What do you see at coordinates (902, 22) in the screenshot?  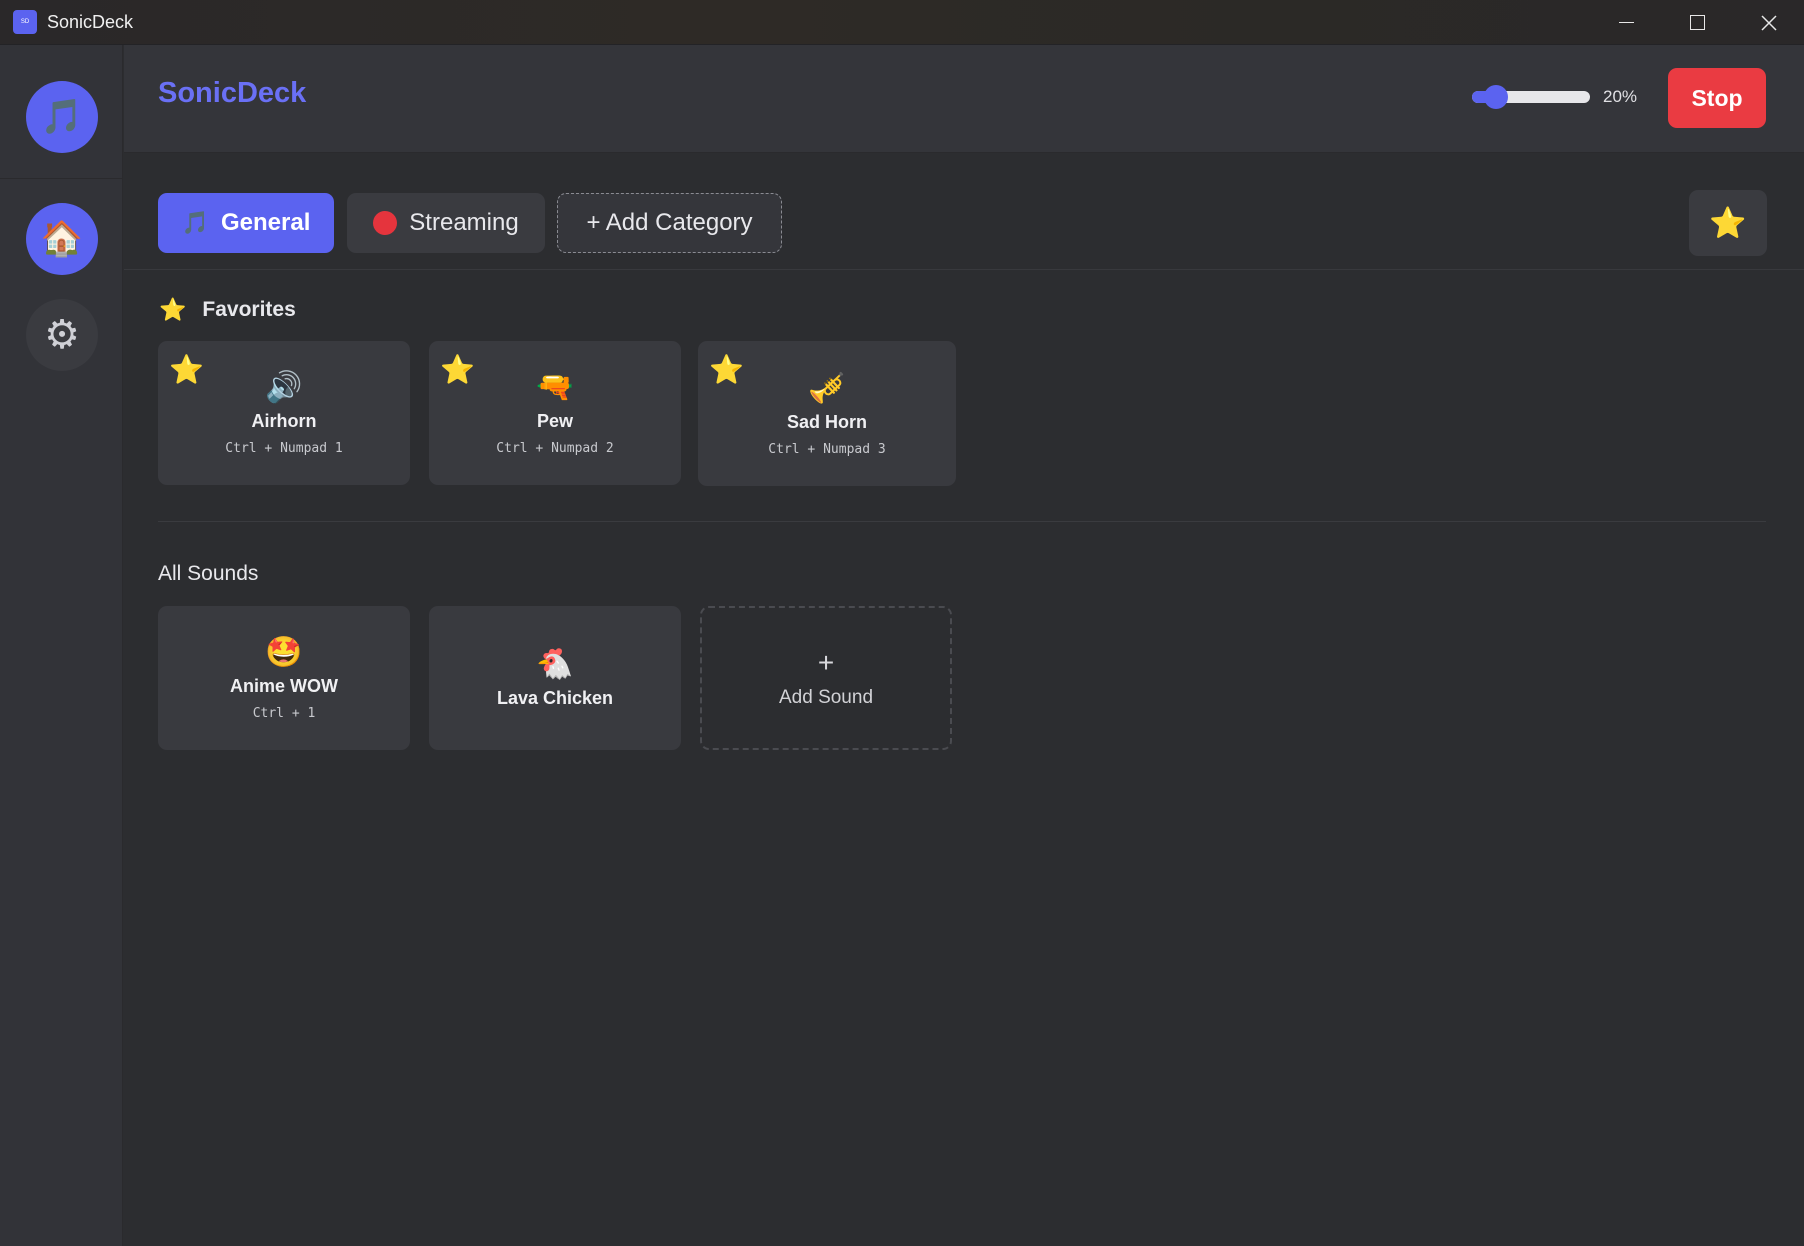 I see `window-titlebar: SD SonicDeck` at bounding box center [902, 22].